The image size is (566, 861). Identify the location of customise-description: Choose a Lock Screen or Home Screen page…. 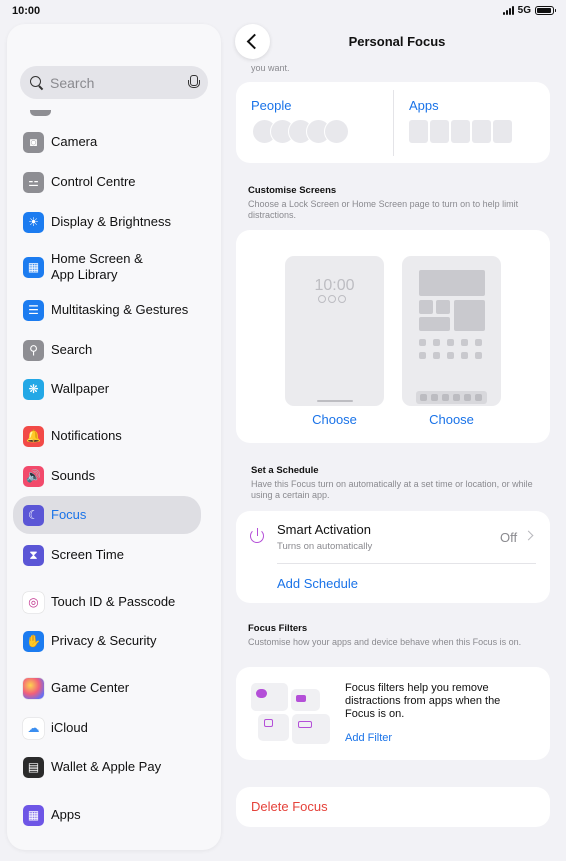
(383, 209).